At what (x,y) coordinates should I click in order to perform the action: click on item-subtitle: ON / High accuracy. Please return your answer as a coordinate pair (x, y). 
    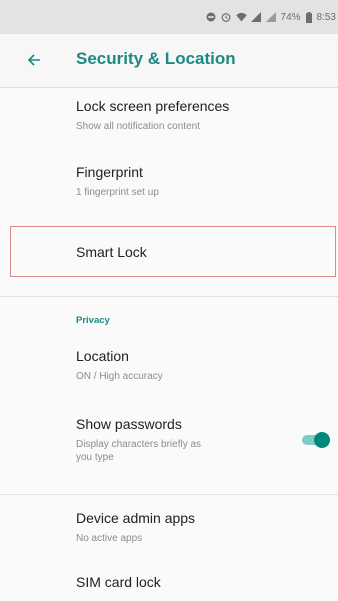
    Looking at the image, I should click on (119, 376).